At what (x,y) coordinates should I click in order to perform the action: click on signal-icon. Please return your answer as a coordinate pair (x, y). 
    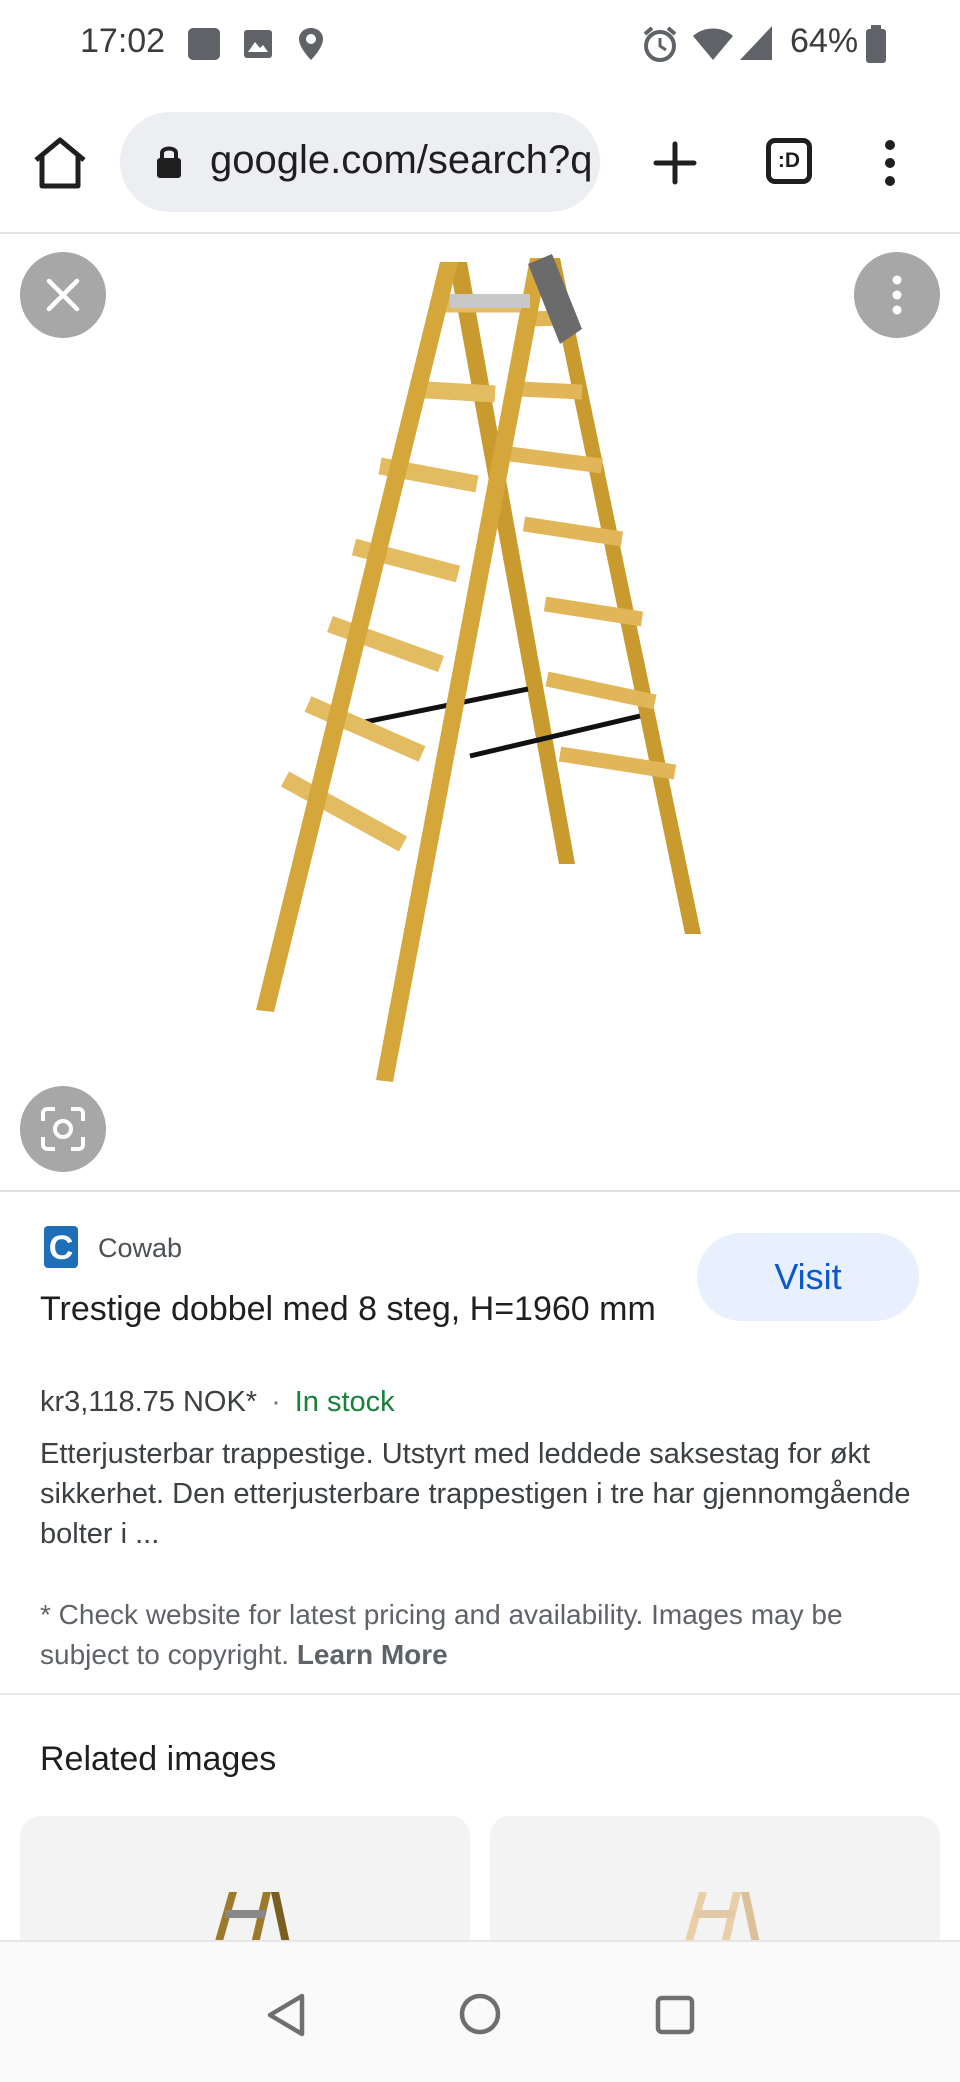
    Looking at the image, I should click on (756, 43).